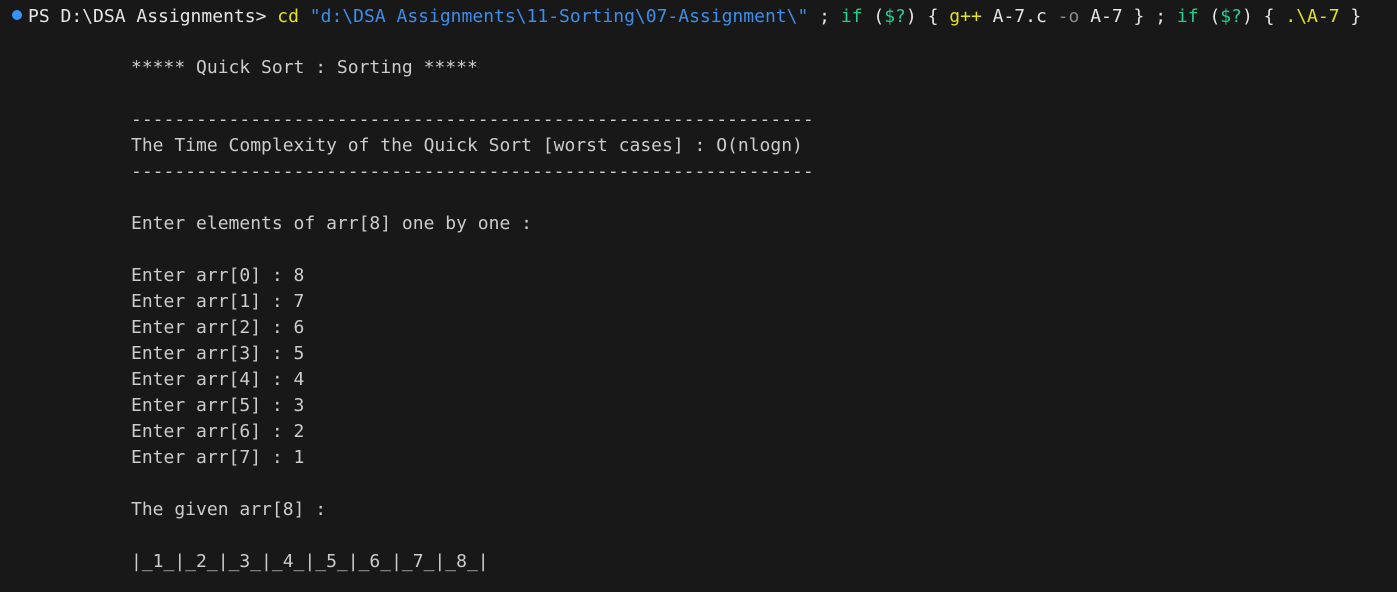 The height and width of the screenshot is (592, 1397). Describe the element at coordinates (310, 561) in the screenshot. I see `array-display: |_1_|_2_|_3_|_4_|_5_|_6_|_7_|_8_|` at that location.